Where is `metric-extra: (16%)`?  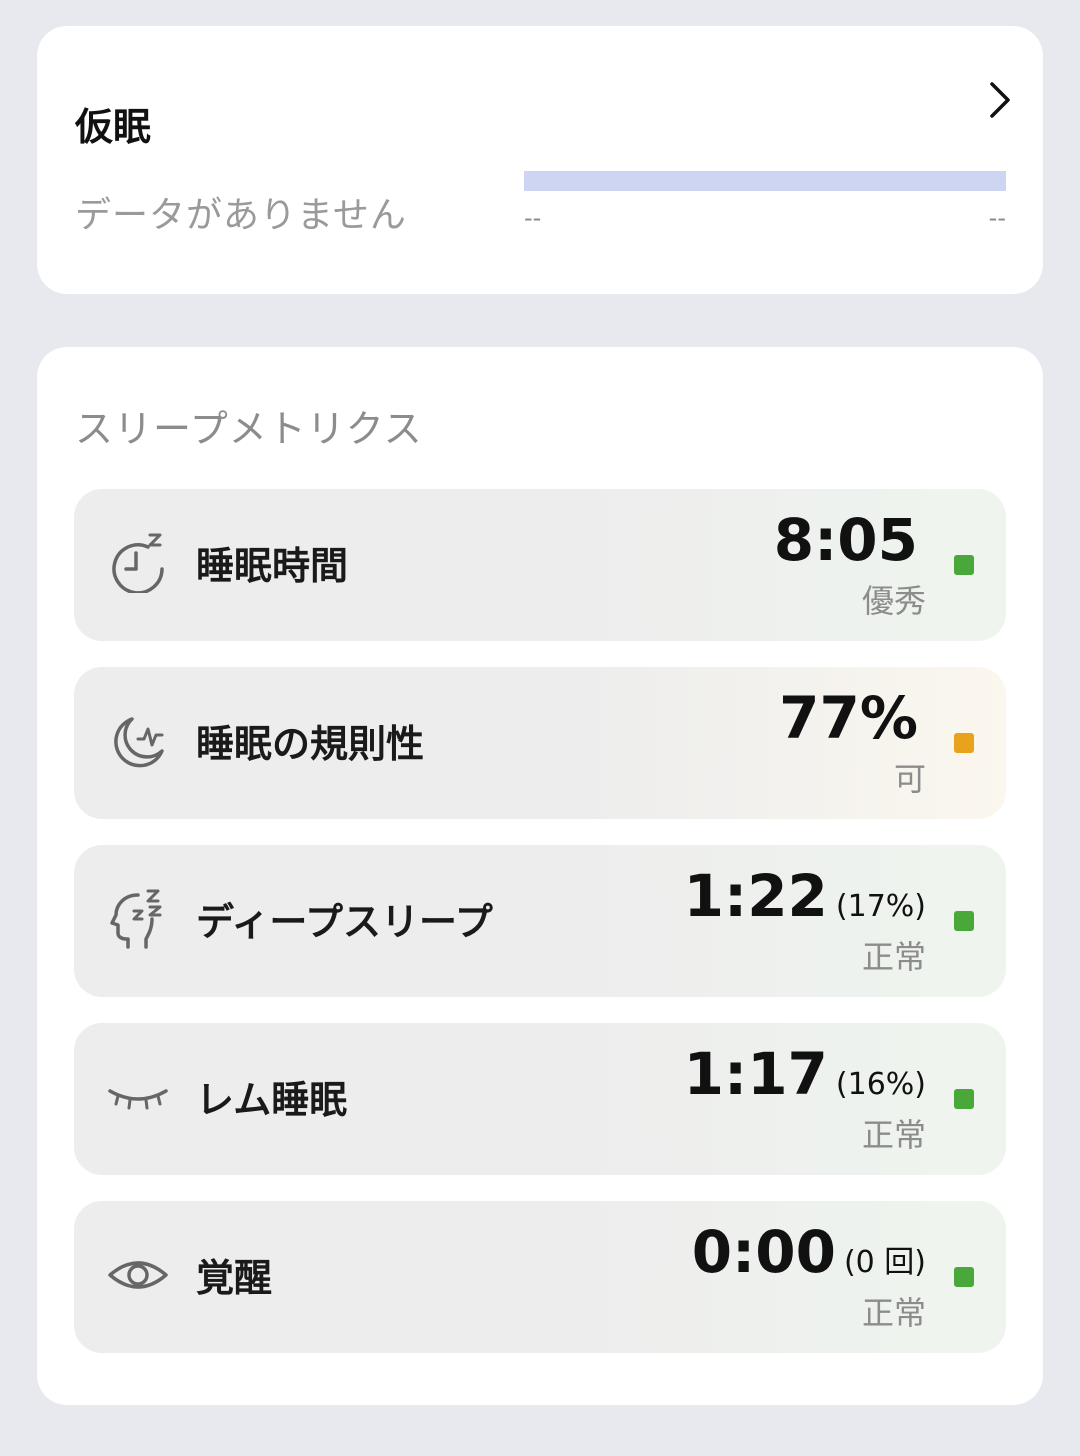 metric-extra: (16%) is located at coordinates (880, 1084).